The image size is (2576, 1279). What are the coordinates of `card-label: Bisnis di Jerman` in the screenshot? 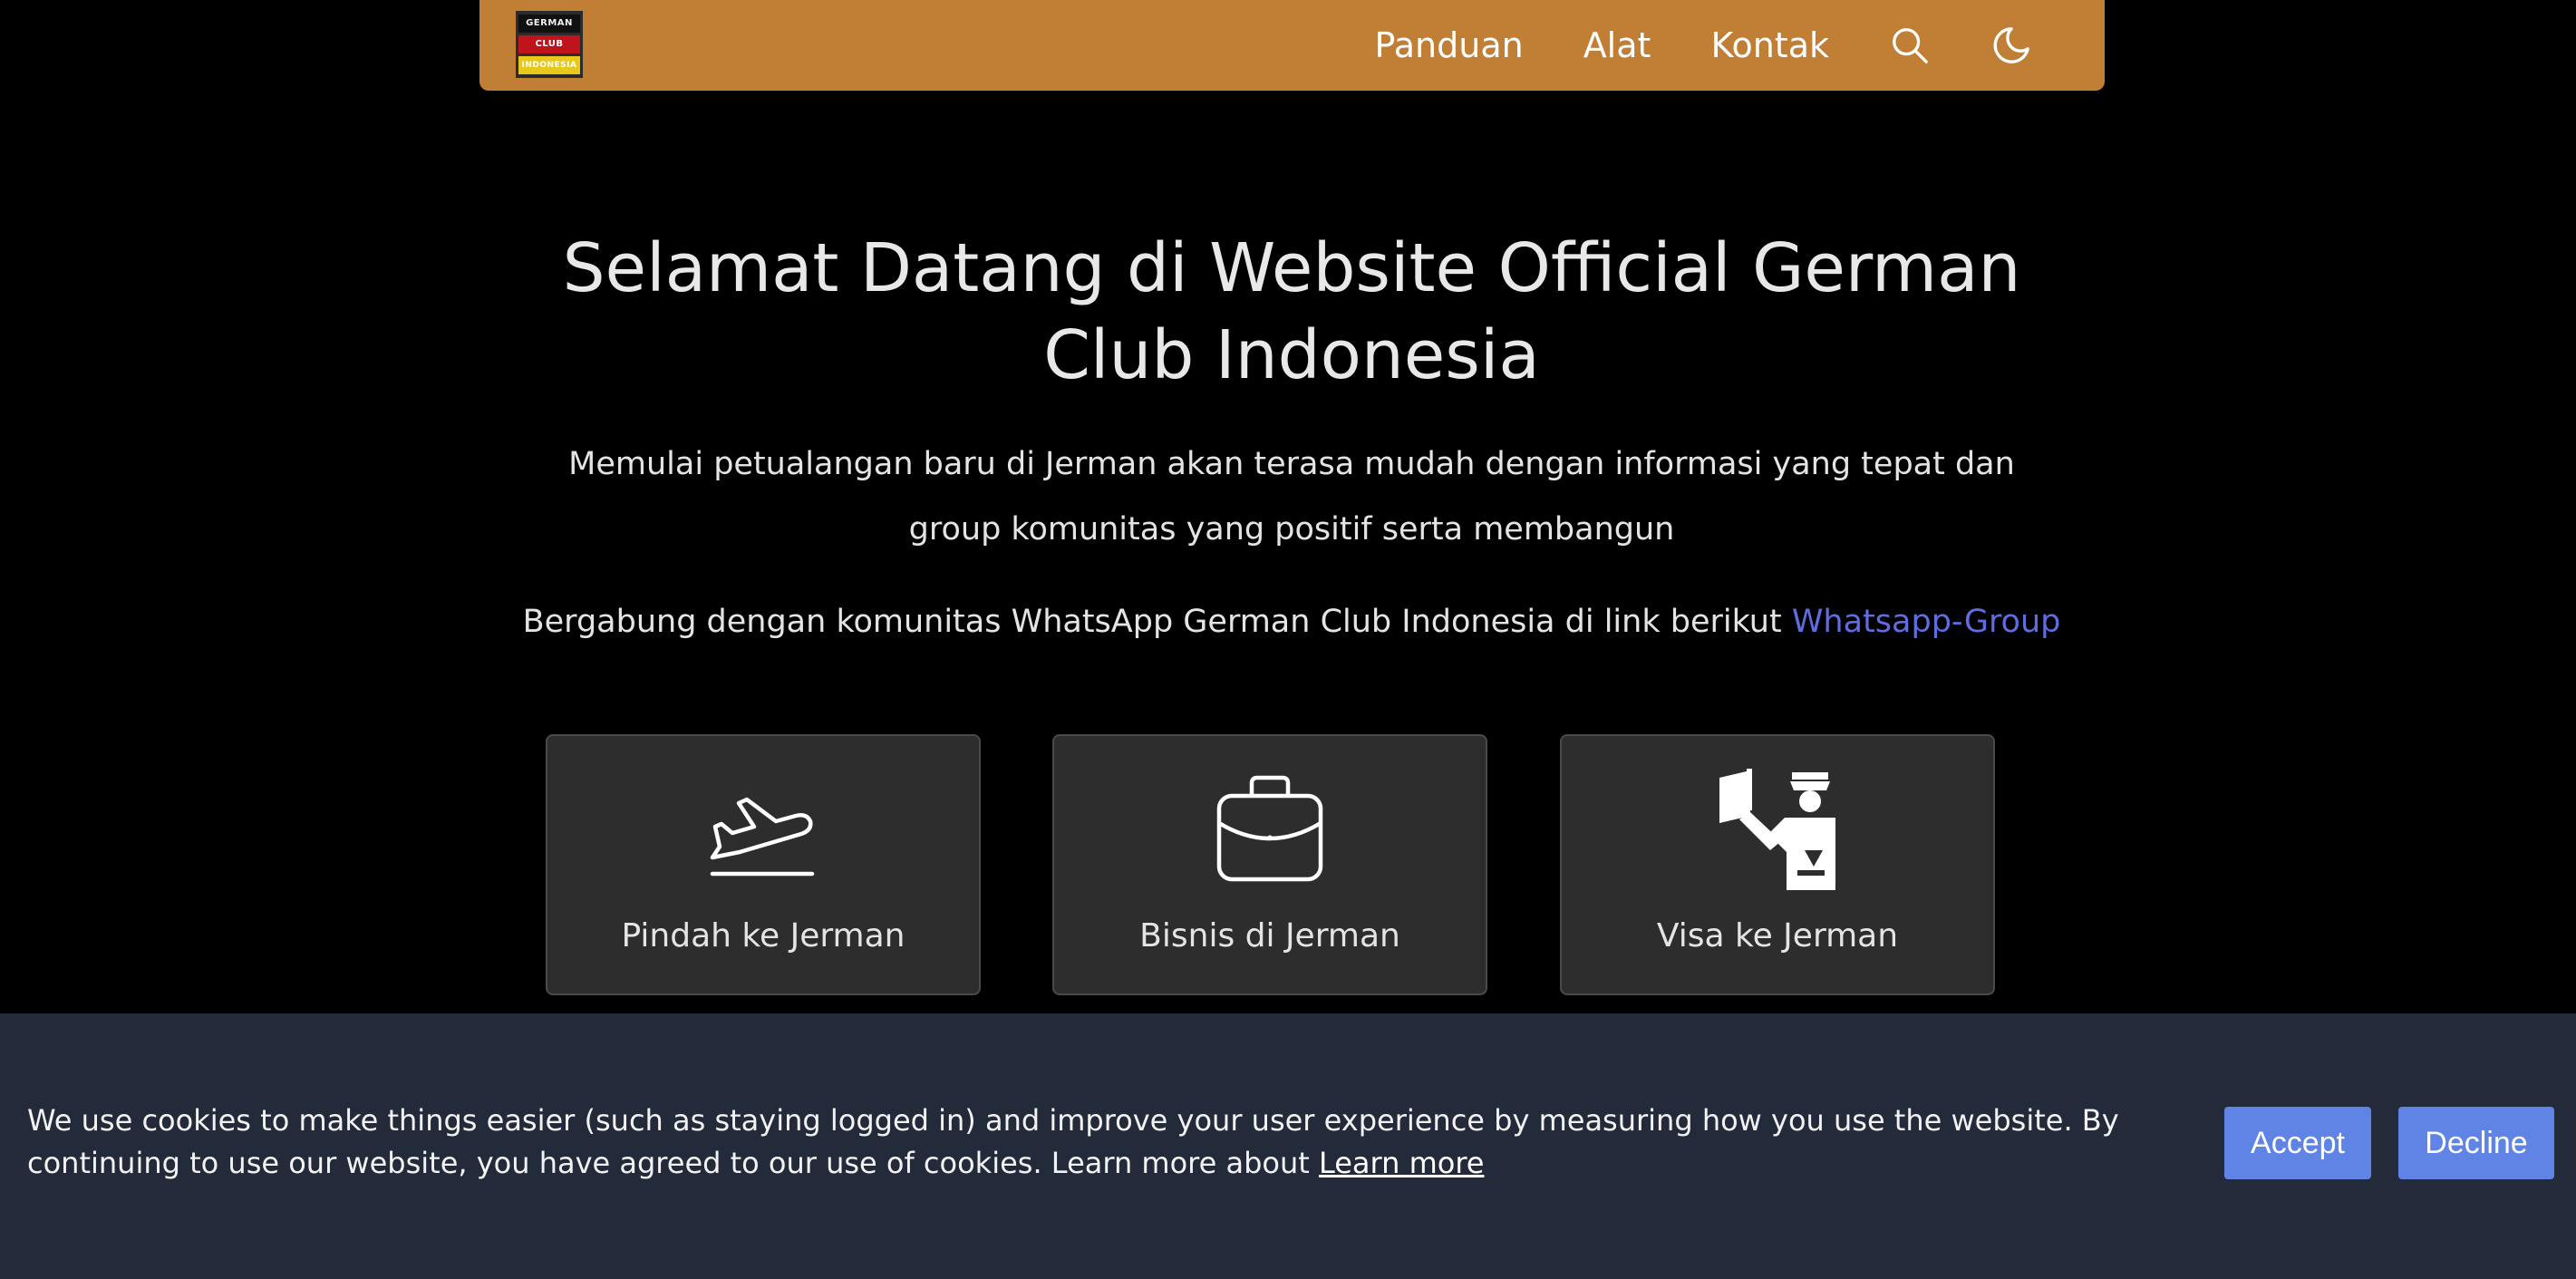 It's located at (1269, 935).